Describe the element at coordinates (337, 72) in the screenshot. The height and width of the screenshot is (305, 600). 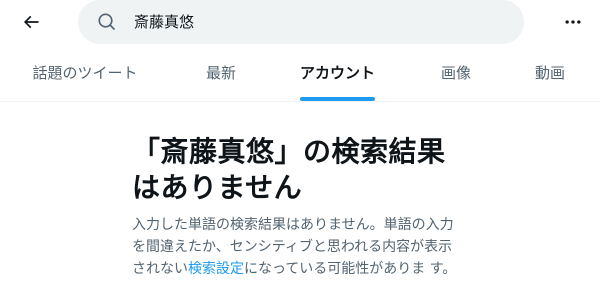
I see `tab-accounts: アカウント` at that location.